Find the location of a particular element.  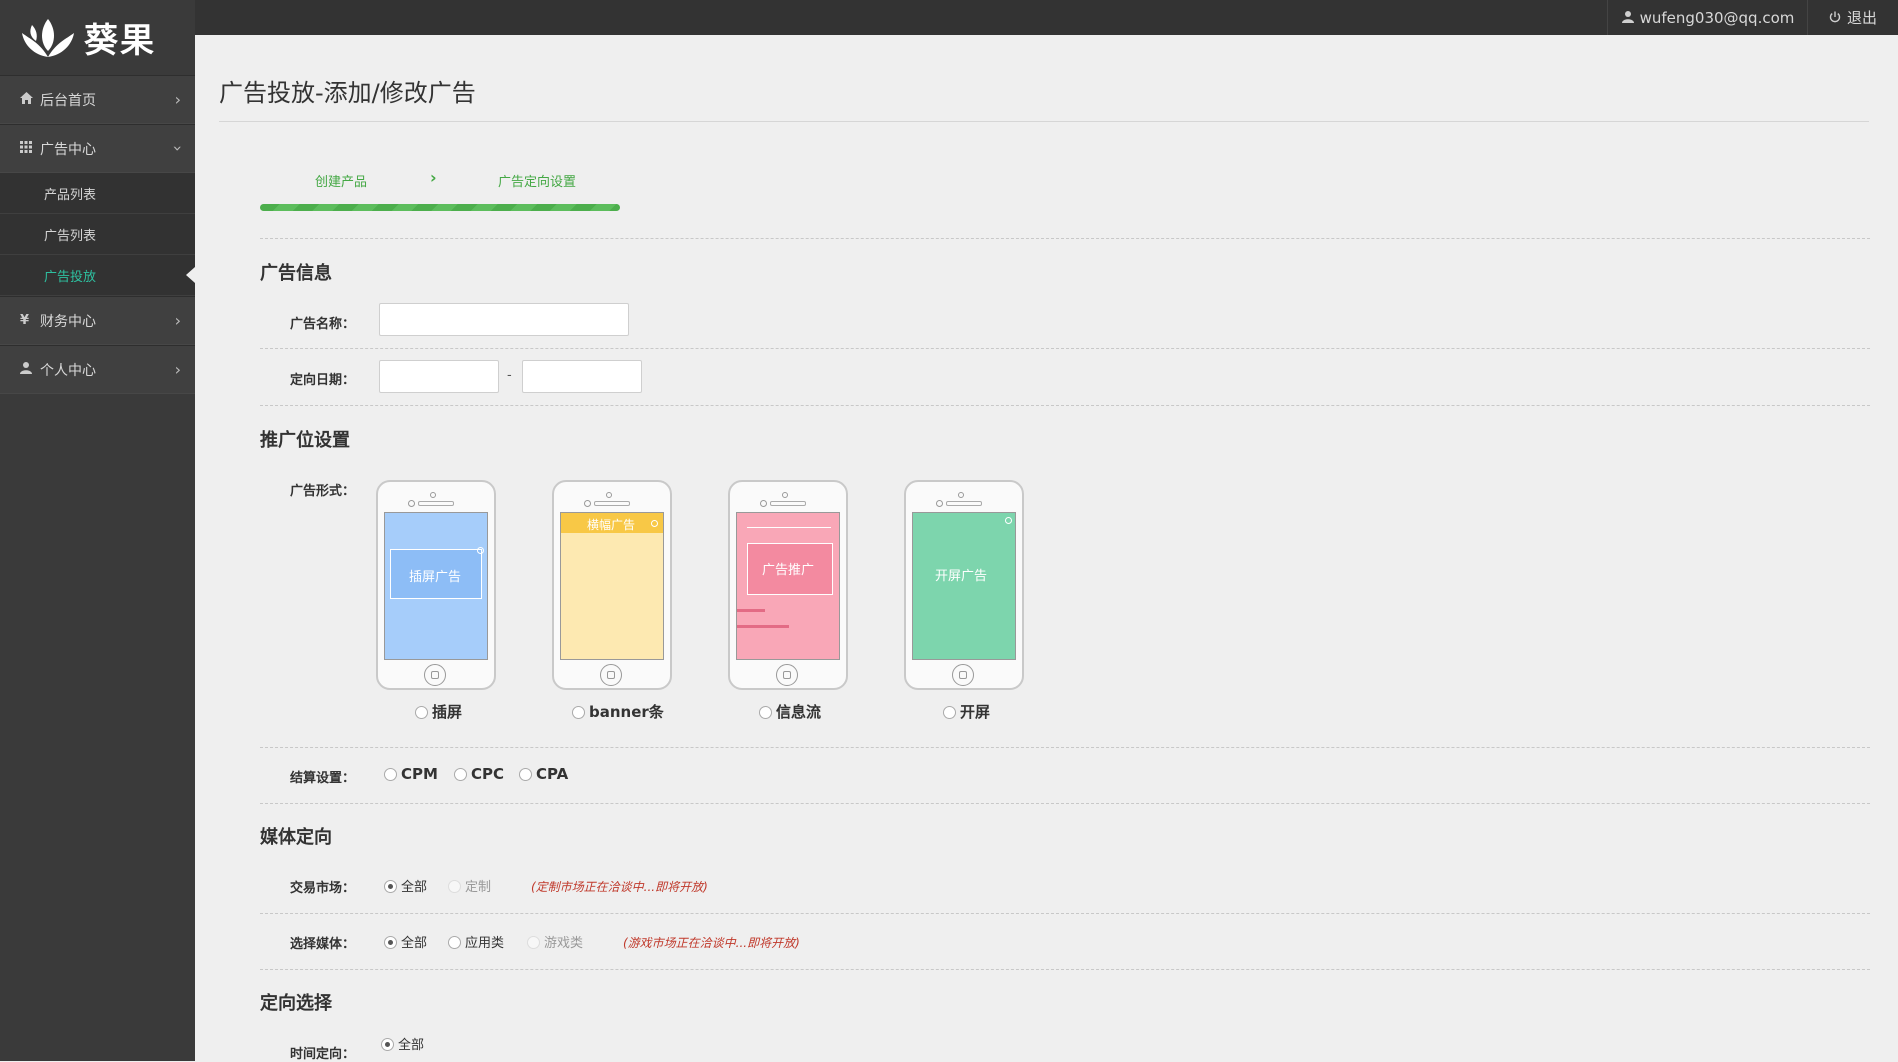

section-title-placement: 推广位设置 is located at coordinates (305, 440).